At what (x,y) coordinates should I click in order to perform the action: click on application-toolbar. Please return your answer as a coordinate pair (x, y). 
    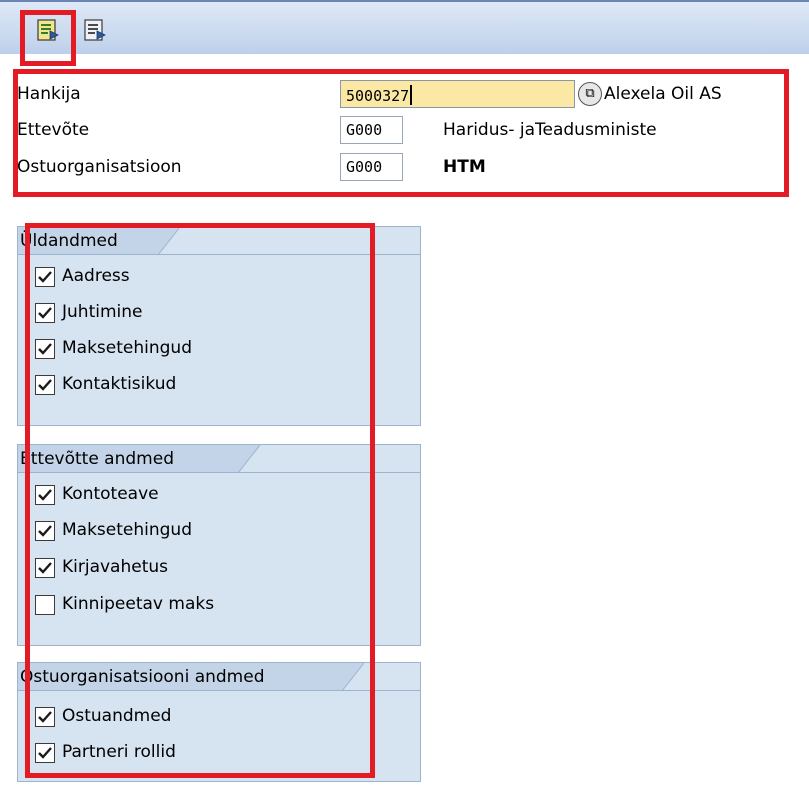
    Looking at the image, I should click on (404, 27).